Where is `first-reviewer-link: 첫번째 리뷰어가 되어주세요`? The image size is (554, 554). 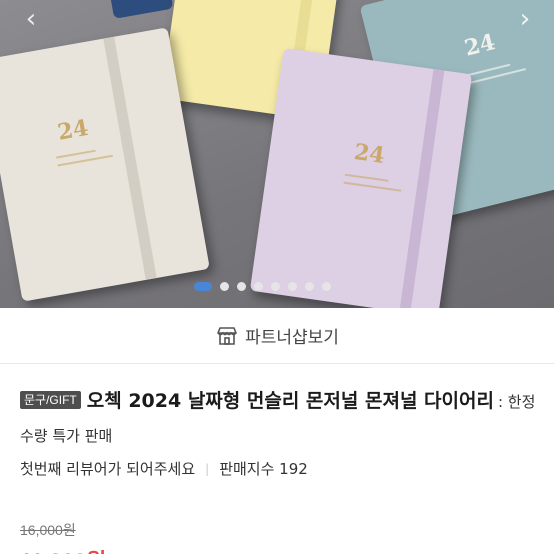 first-reviewer-link: 첫번째 리뷰어가 되어주세요 is located at coordinates (107, 468).